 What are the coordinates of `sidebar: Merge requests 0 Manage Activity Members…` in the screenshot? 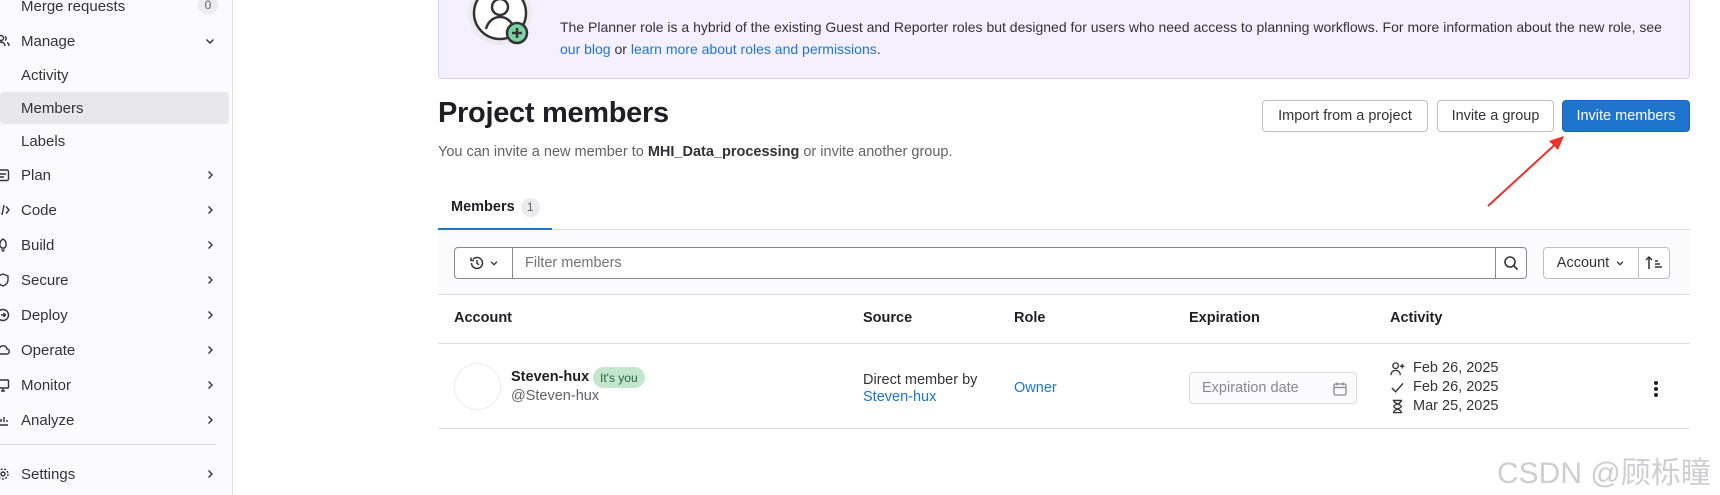 It's located at (116, 247).